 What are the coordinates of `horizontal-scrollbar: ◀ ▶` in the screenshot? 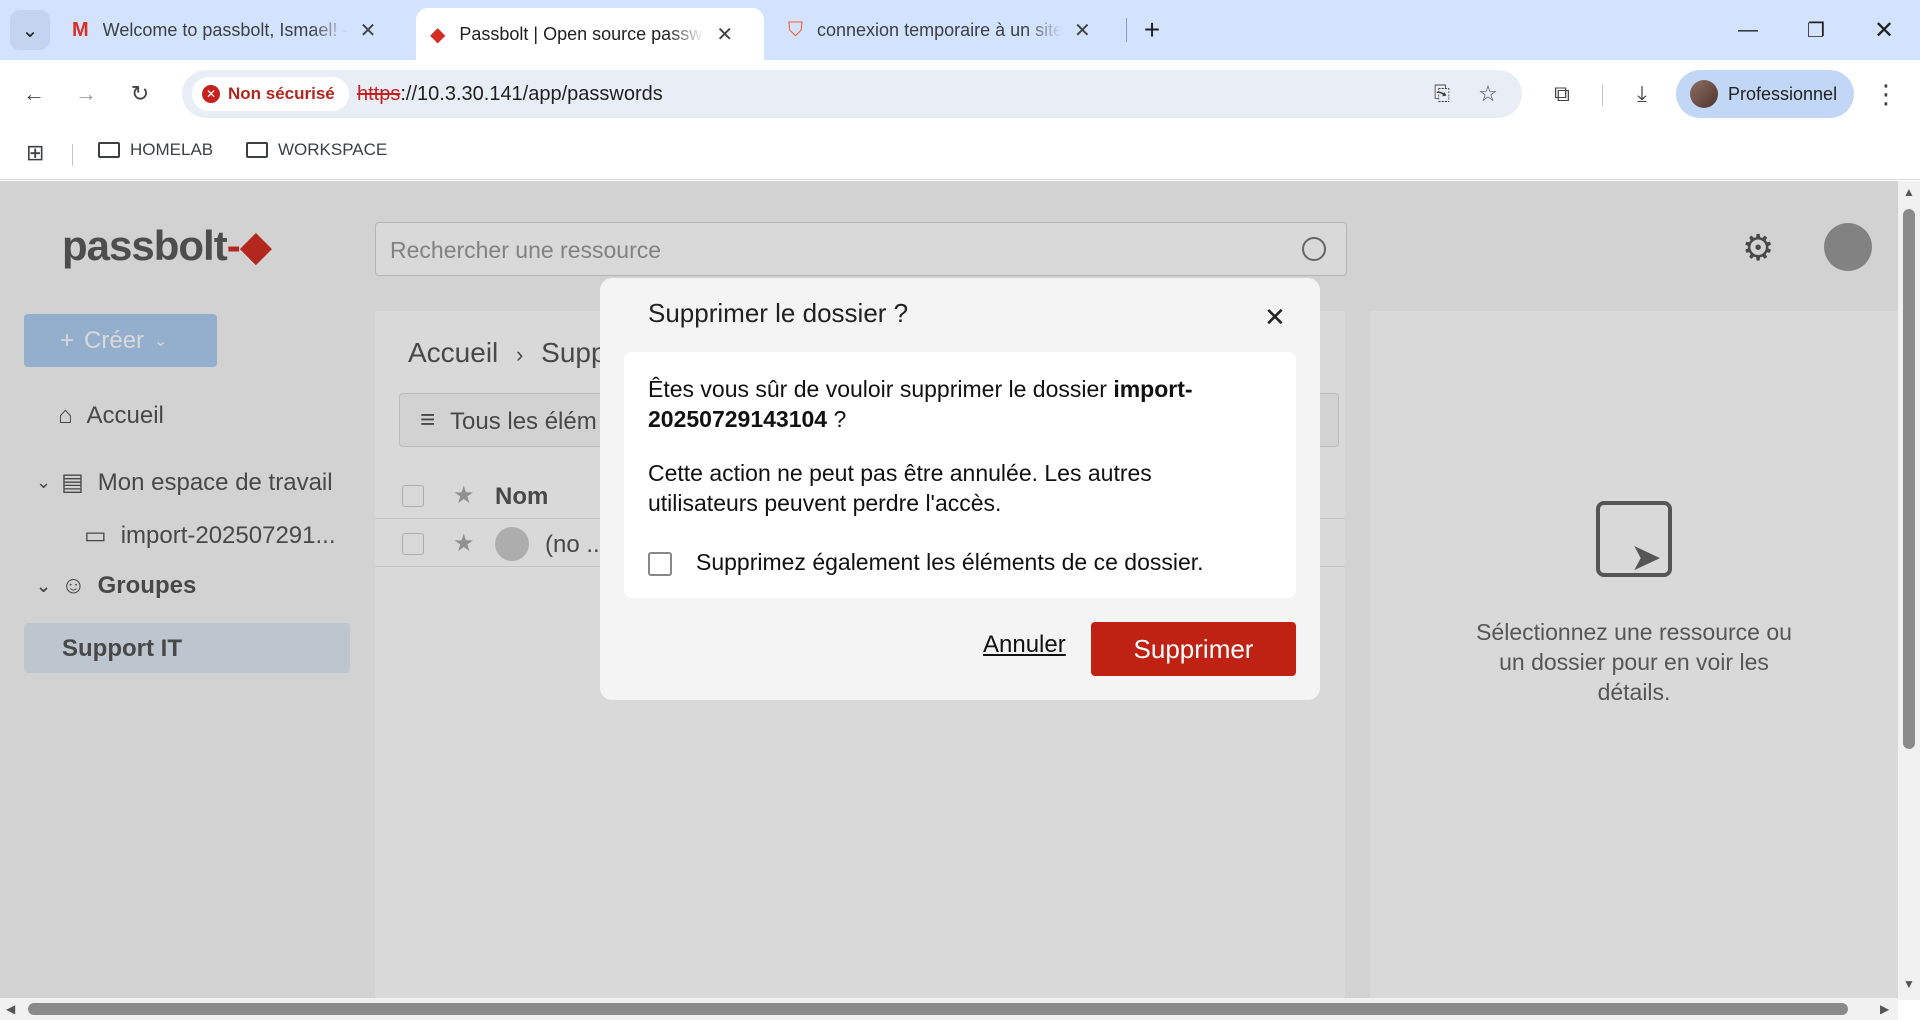 It's located at (949, 1009).